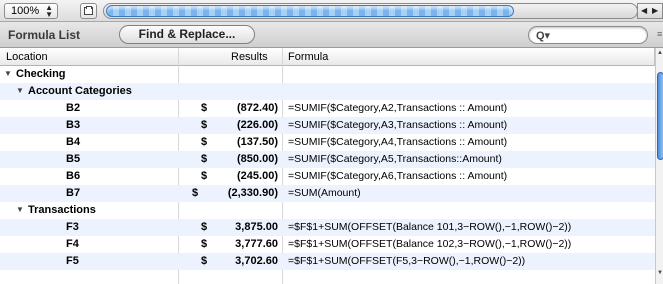 This screenshot has width=663, height=284. Describe the element at coordinates (252, 193) in the screenshot. I see `result-value: (2,330.90)` at that location.